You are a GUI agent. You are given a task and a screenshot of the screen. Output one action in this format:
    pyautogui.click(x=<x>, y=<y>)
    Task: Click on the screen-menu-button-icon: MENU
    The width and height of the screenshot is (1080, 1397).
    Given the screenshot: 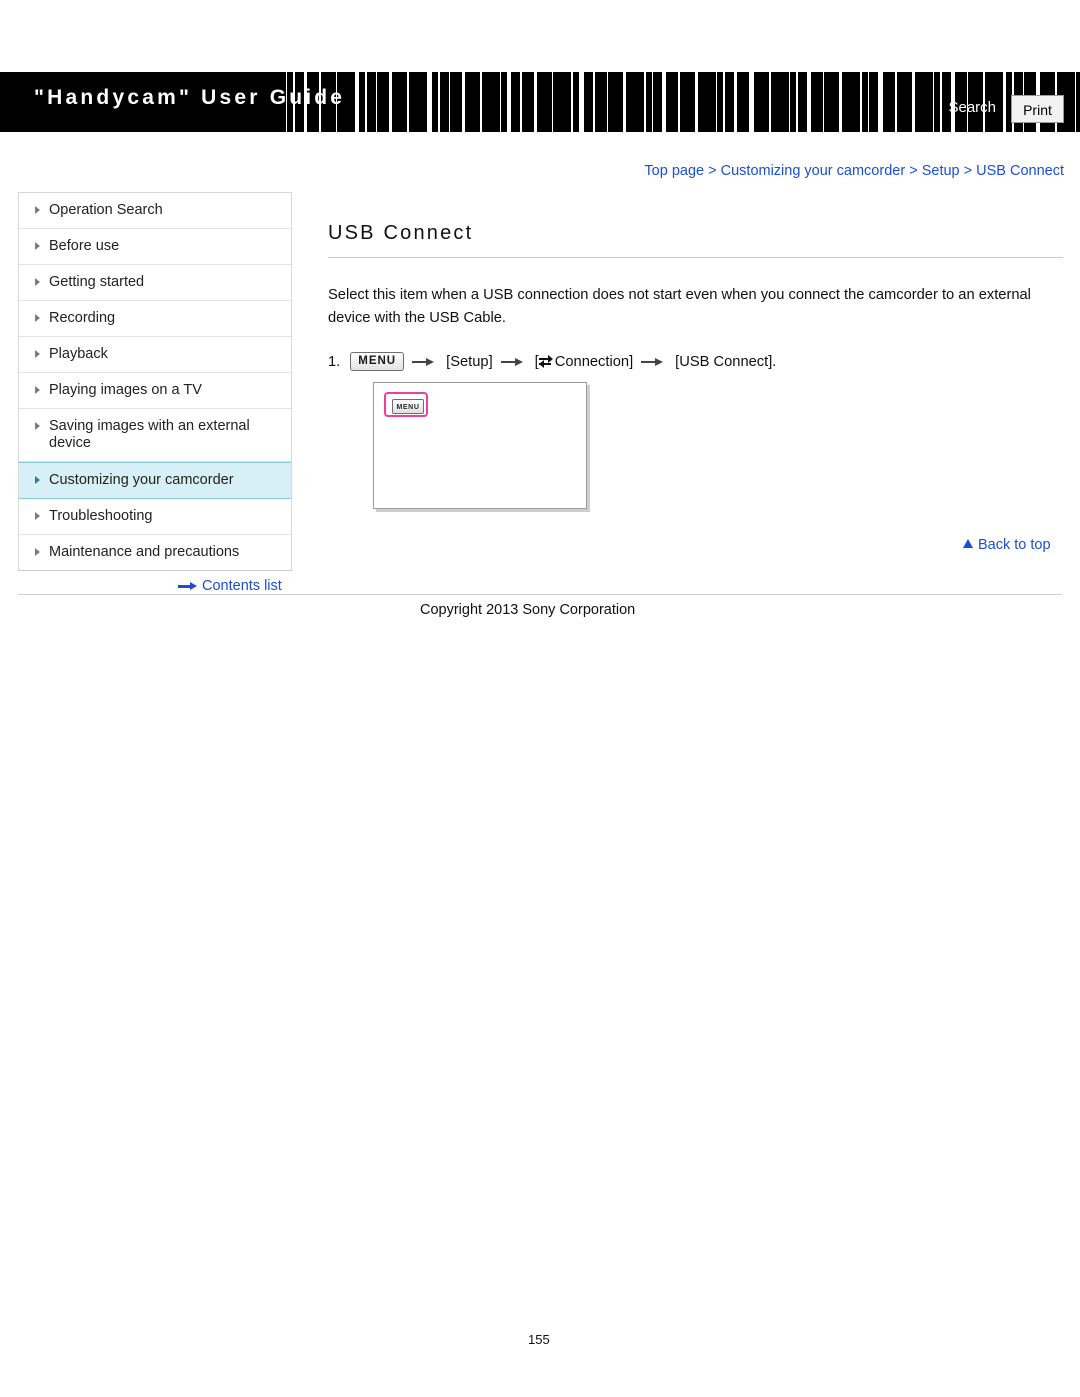 What is the action you would take?
    pyautogui.click(x=408, y=406)
    